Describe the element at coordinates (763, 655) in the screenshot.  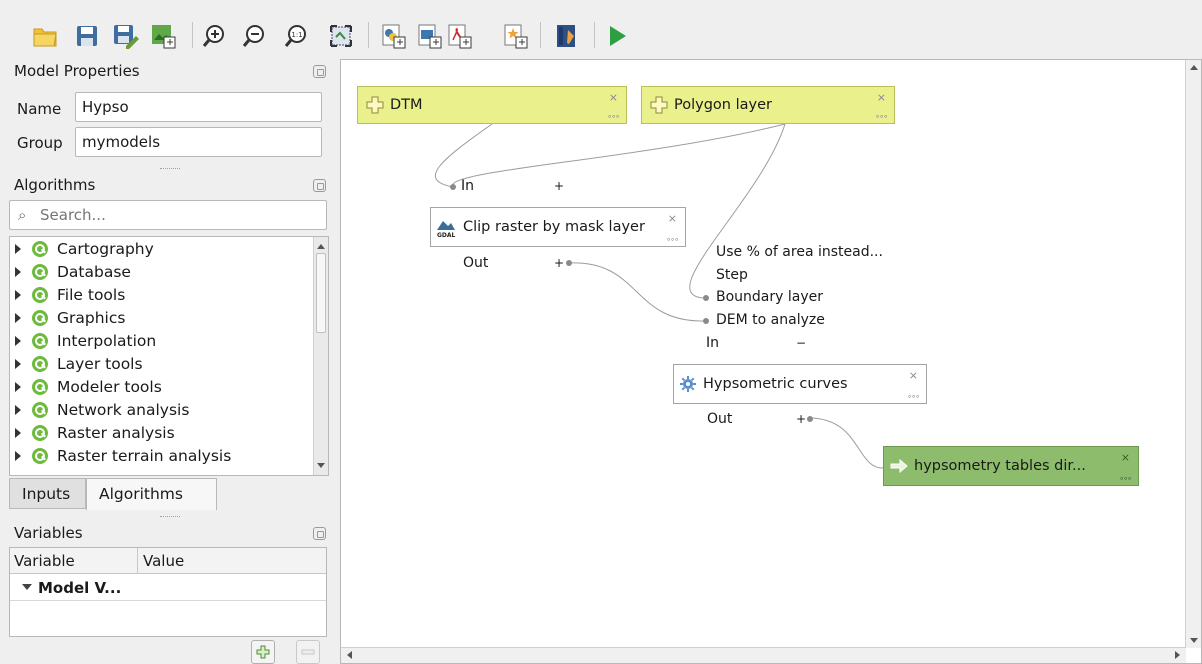
I see `canvas-horizontal-scrollbar` at that location.